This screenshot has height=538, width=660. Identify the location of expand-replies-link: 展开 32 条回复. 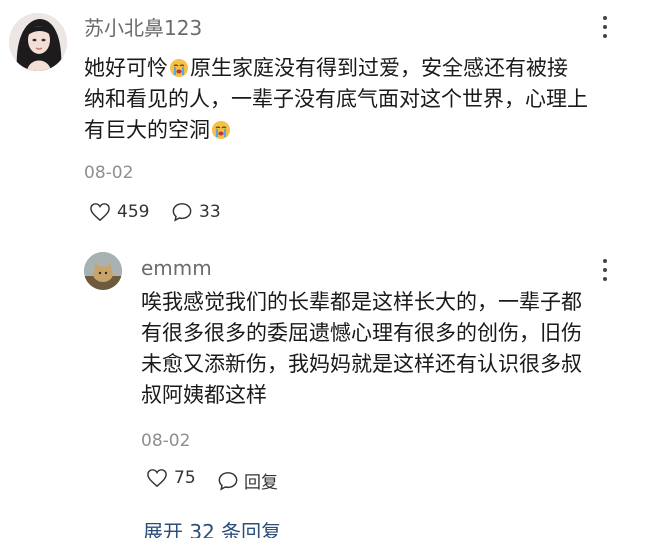
(212, 527).